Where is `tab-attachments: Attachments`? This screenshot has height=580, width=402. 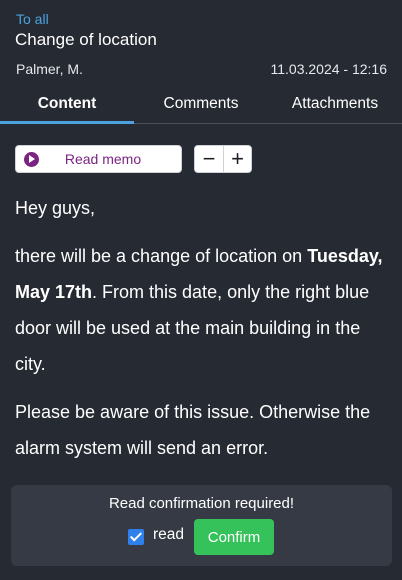
tab-attachments: Attachments is located at coordinates (335, 103).